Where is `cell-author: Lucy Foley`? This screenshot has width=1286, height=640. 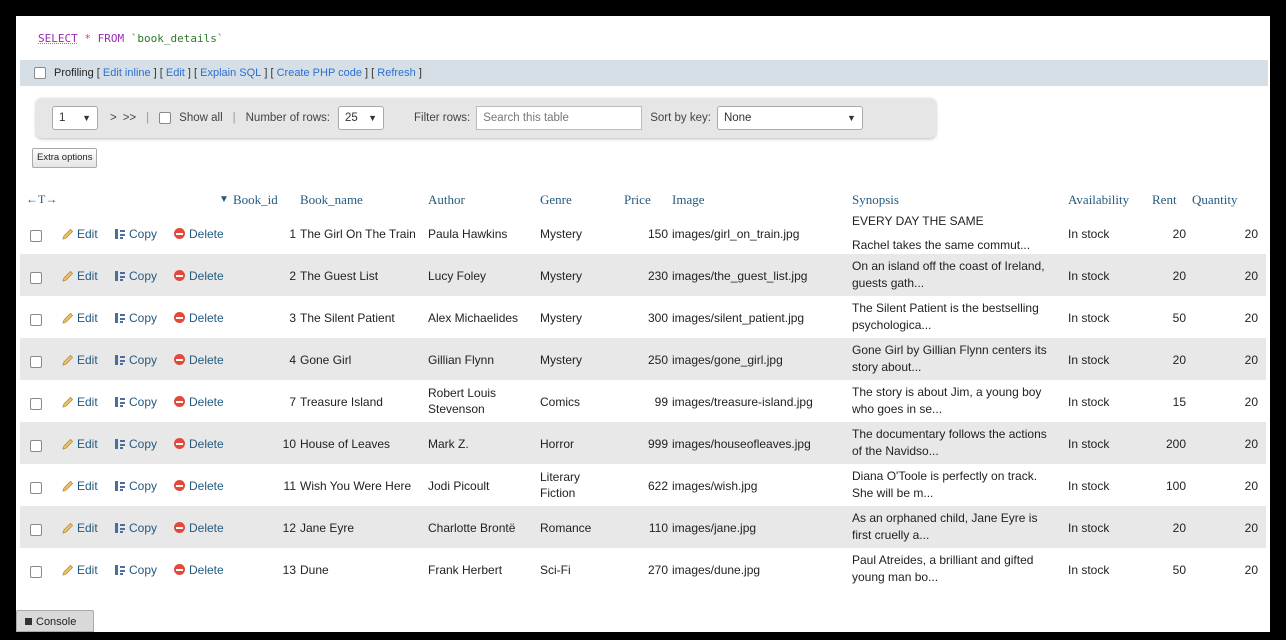
cell-author: Lucy Foley is located at coordinates (457, 276).